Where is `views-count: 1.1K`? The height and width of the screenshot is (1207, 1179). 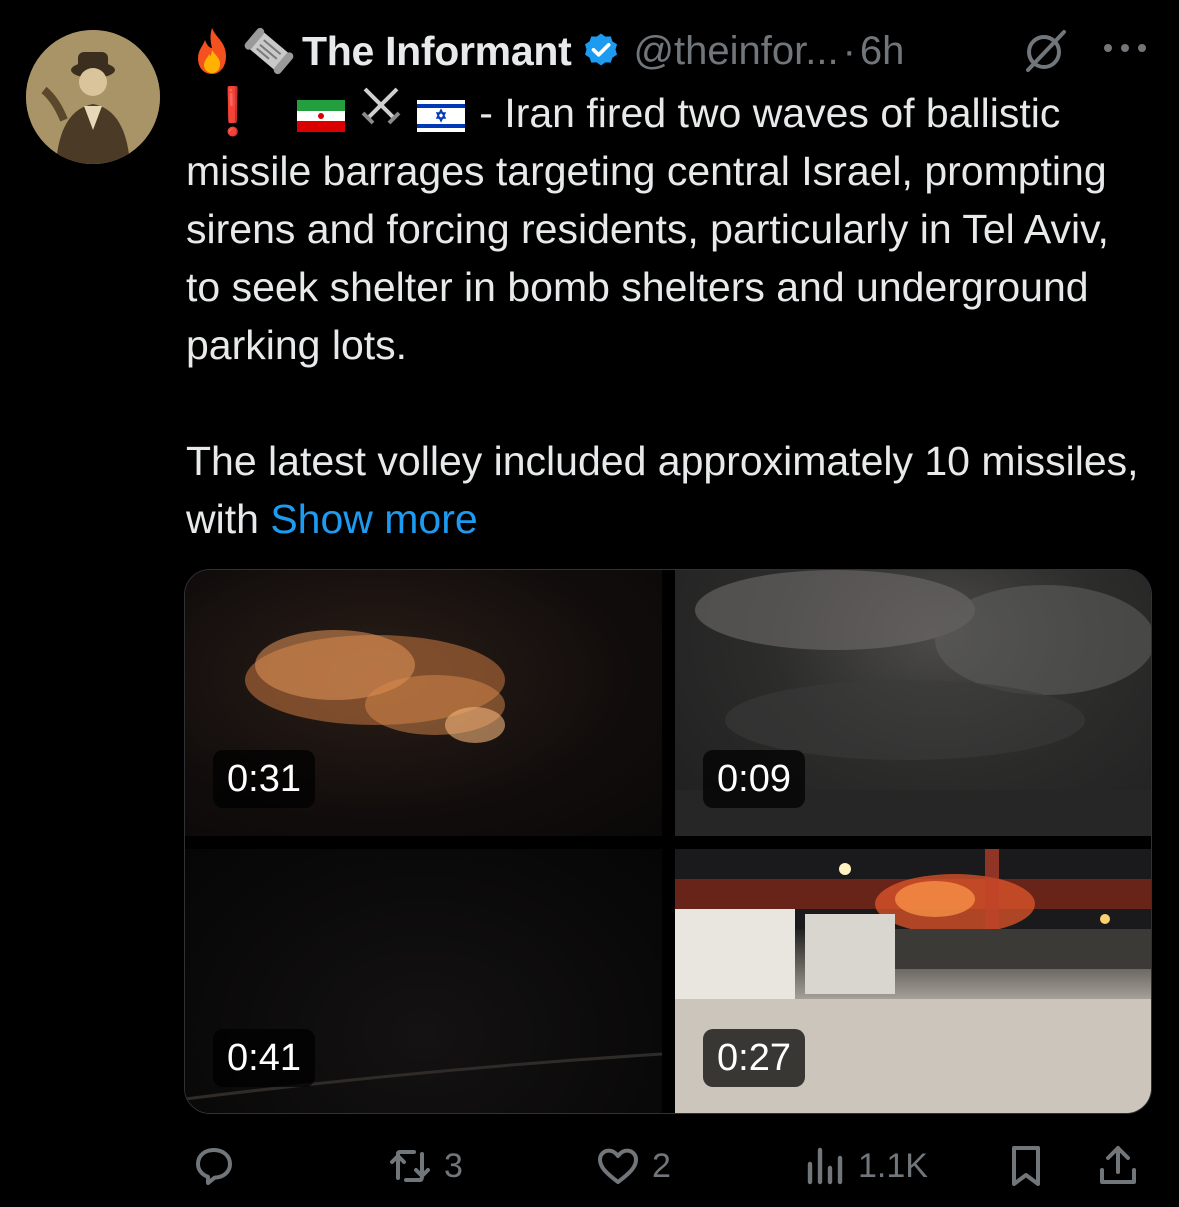
views-count: 1.1K is located at coordinates (893, 1165).